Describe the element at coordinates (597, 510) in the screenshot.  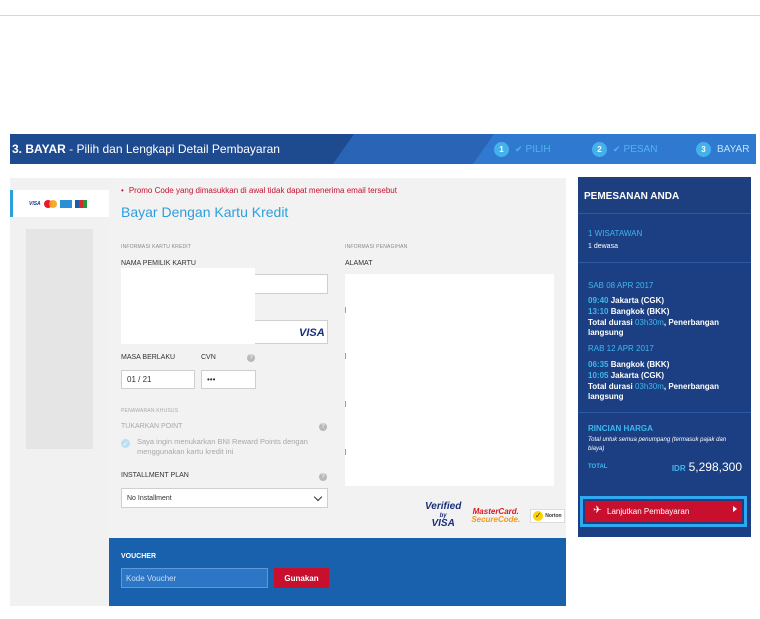
I see `plane-icon: ✈` at that location.